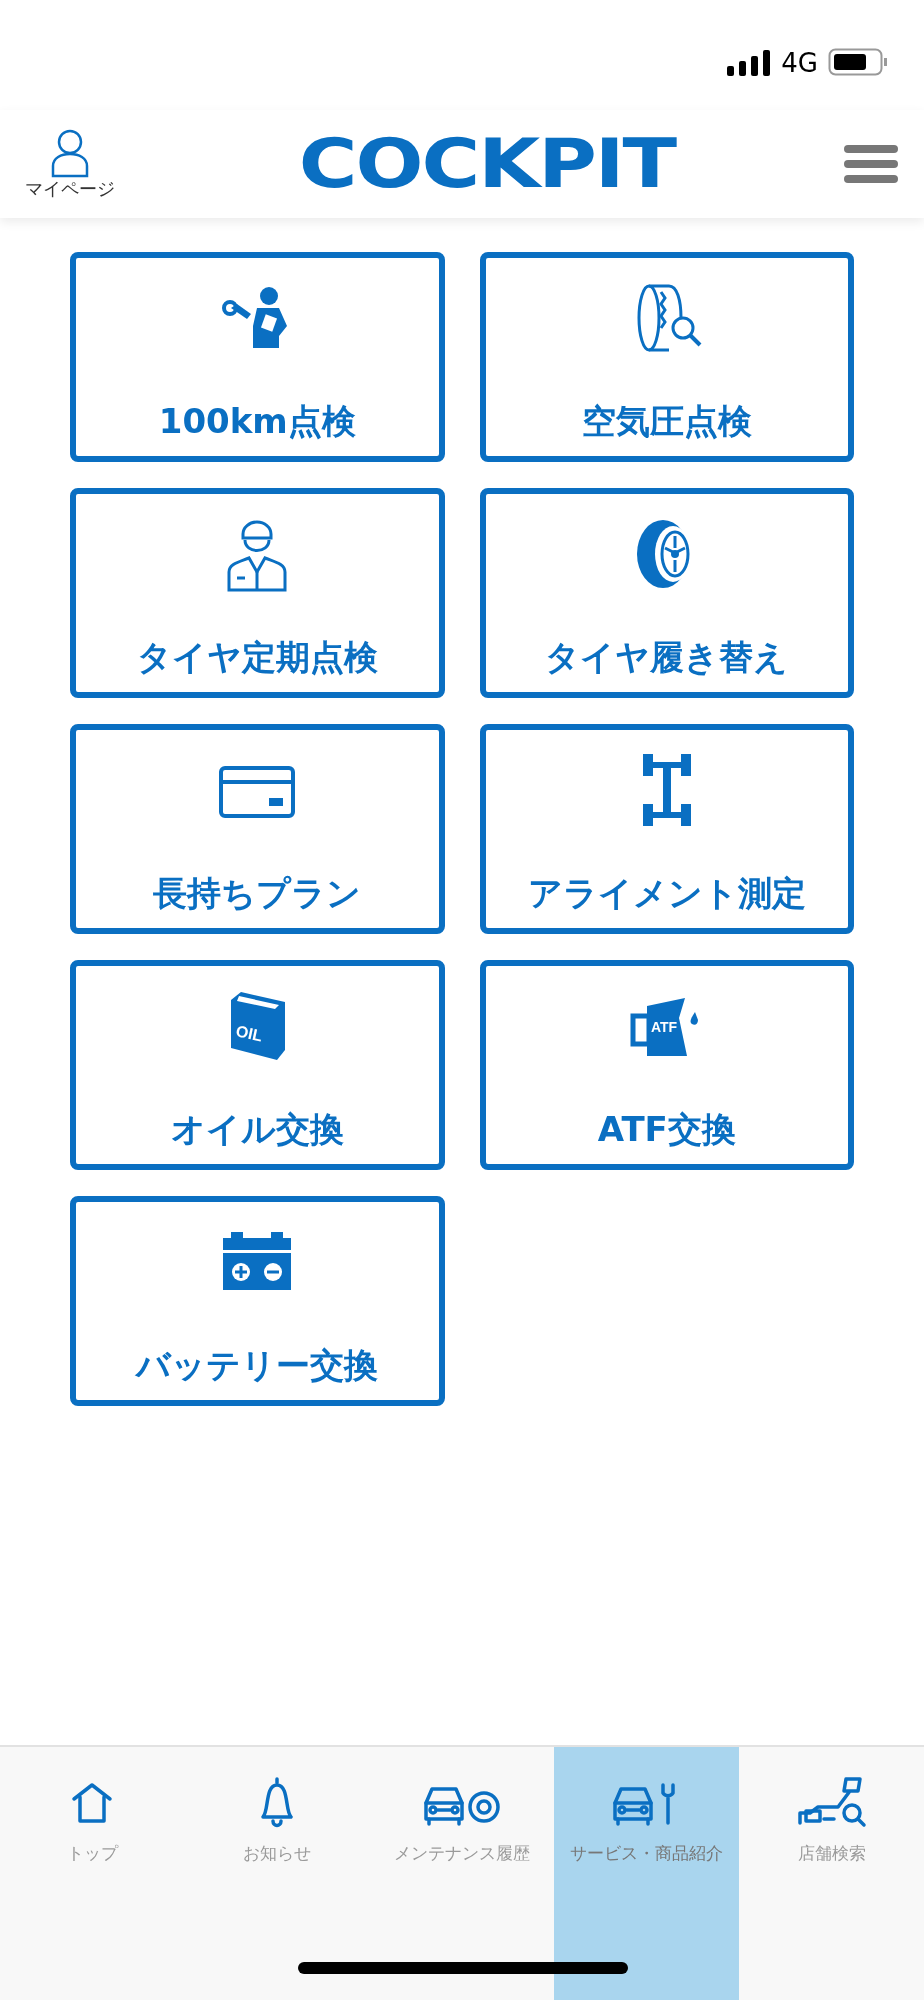 This screenshot has height=2000, width=924. Describe the element at coordinates (257, 1301) in the screenshot. I see `service-card: バッテリー交換` at that location.